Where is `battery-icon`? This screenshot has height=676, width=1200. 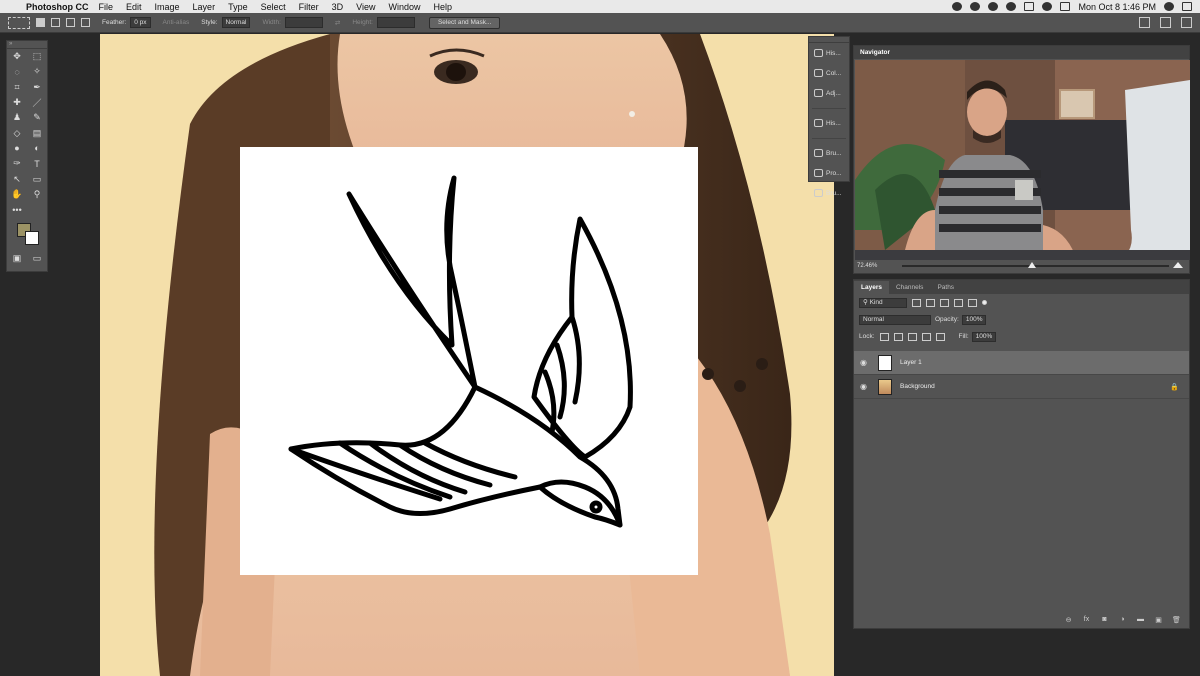
battery-icon is located at coordinates (1065, 6).